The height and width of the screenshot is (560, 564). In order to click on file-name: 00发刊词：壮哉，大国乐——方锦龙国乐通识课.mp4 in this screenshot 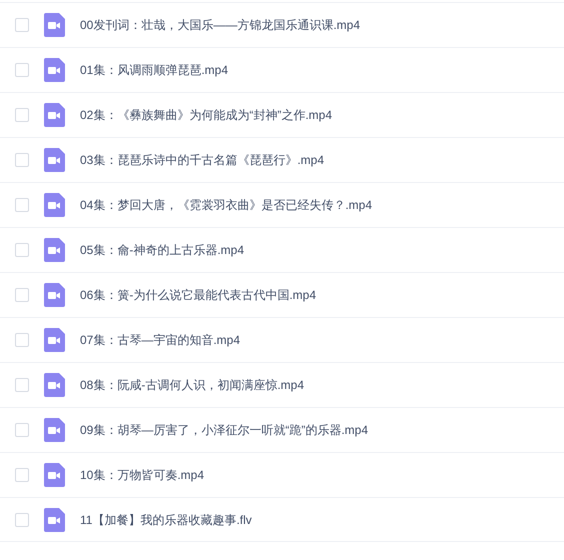, I will do `click(220, 25)`.